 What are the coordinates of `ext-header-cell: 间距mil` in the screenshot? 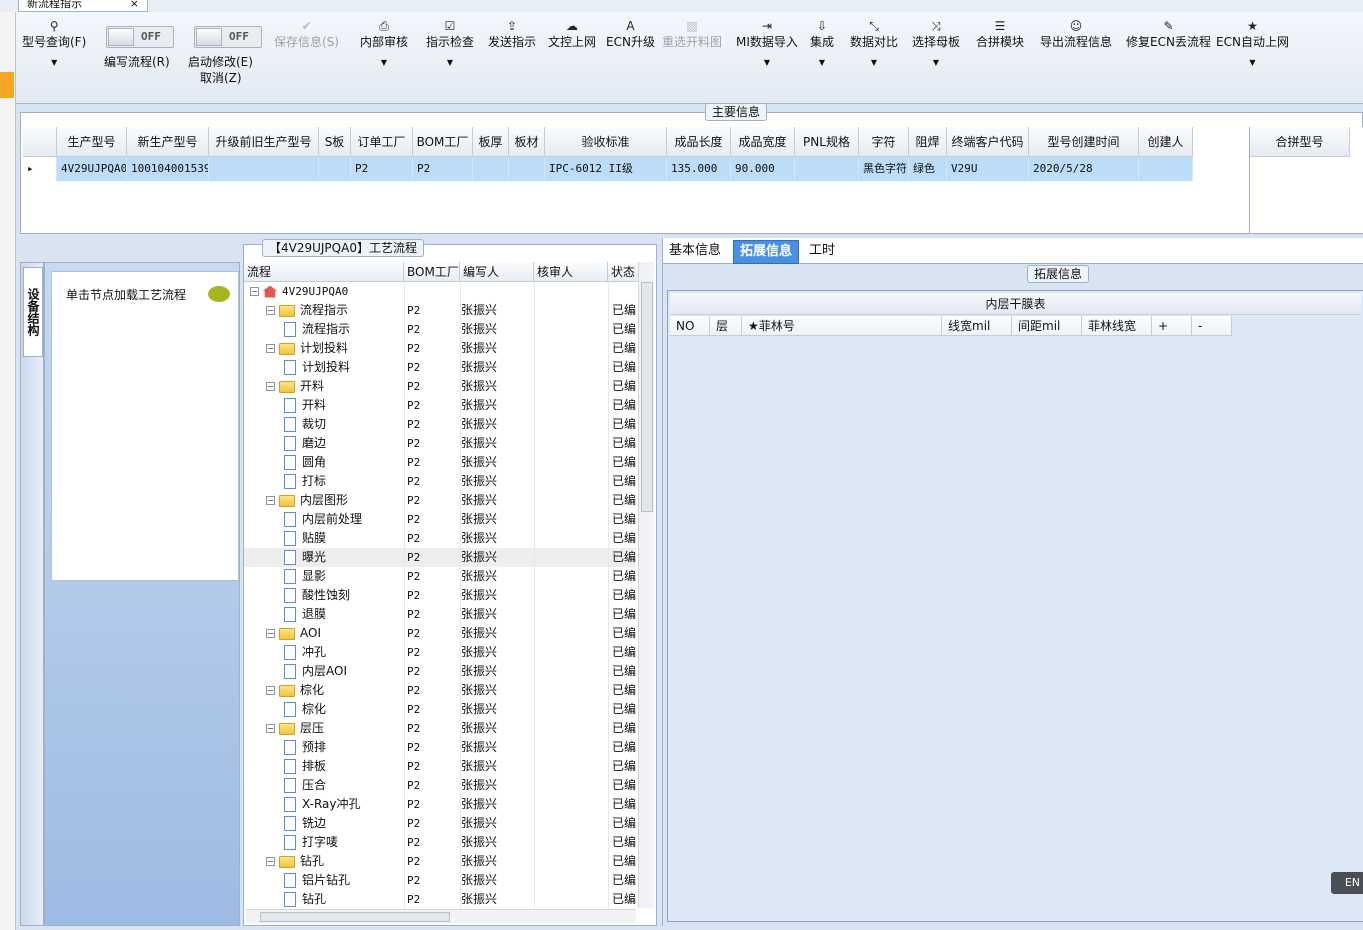 It's located at (1047, 326).